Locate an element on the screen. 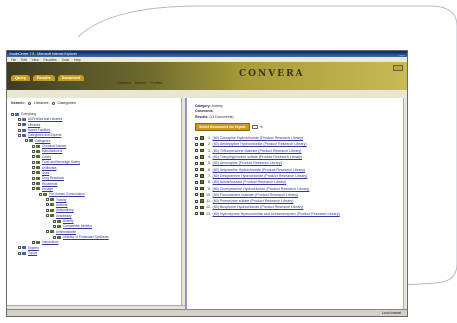 The height and width of the screenshot is (323, 457). home-icon is located at coordinates (398, 68).